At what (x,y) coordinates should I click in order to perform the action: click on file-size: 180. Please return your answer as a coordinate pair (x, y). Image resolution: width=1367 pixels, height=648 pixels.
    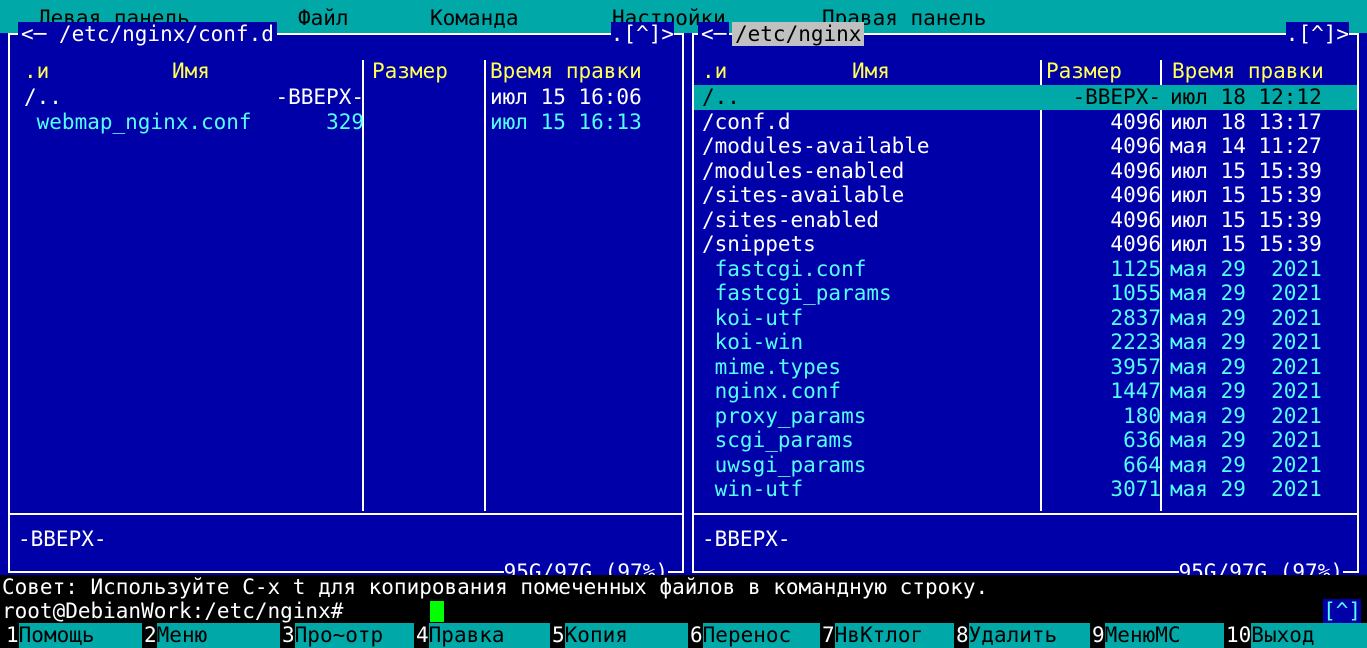
    Looking at the image, I should click on (1142, 415).